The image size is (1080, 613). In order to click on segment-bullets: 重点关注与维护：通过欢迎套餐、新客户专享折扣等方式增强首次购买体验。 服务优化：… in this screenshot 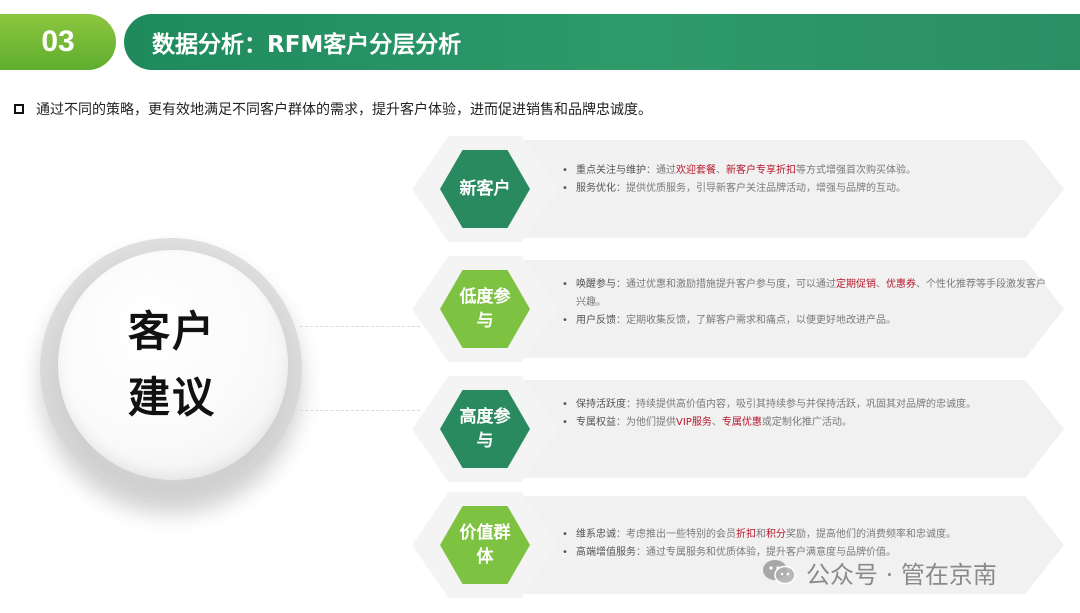, I will do `click(807, 180)`.